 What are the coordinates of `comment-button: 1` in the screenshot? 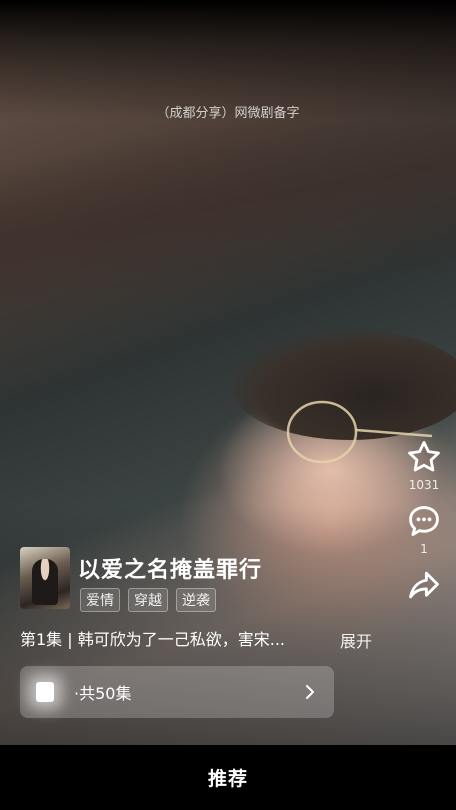 It's located at (424, 530).